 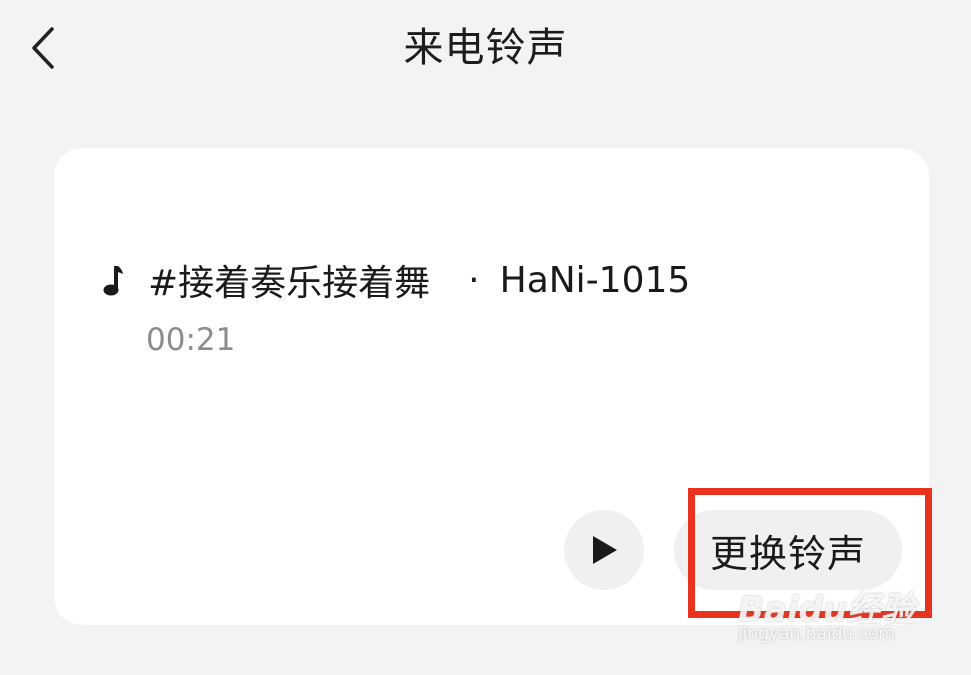 I want to click on music-note-icon, so click(x=113, y=280).